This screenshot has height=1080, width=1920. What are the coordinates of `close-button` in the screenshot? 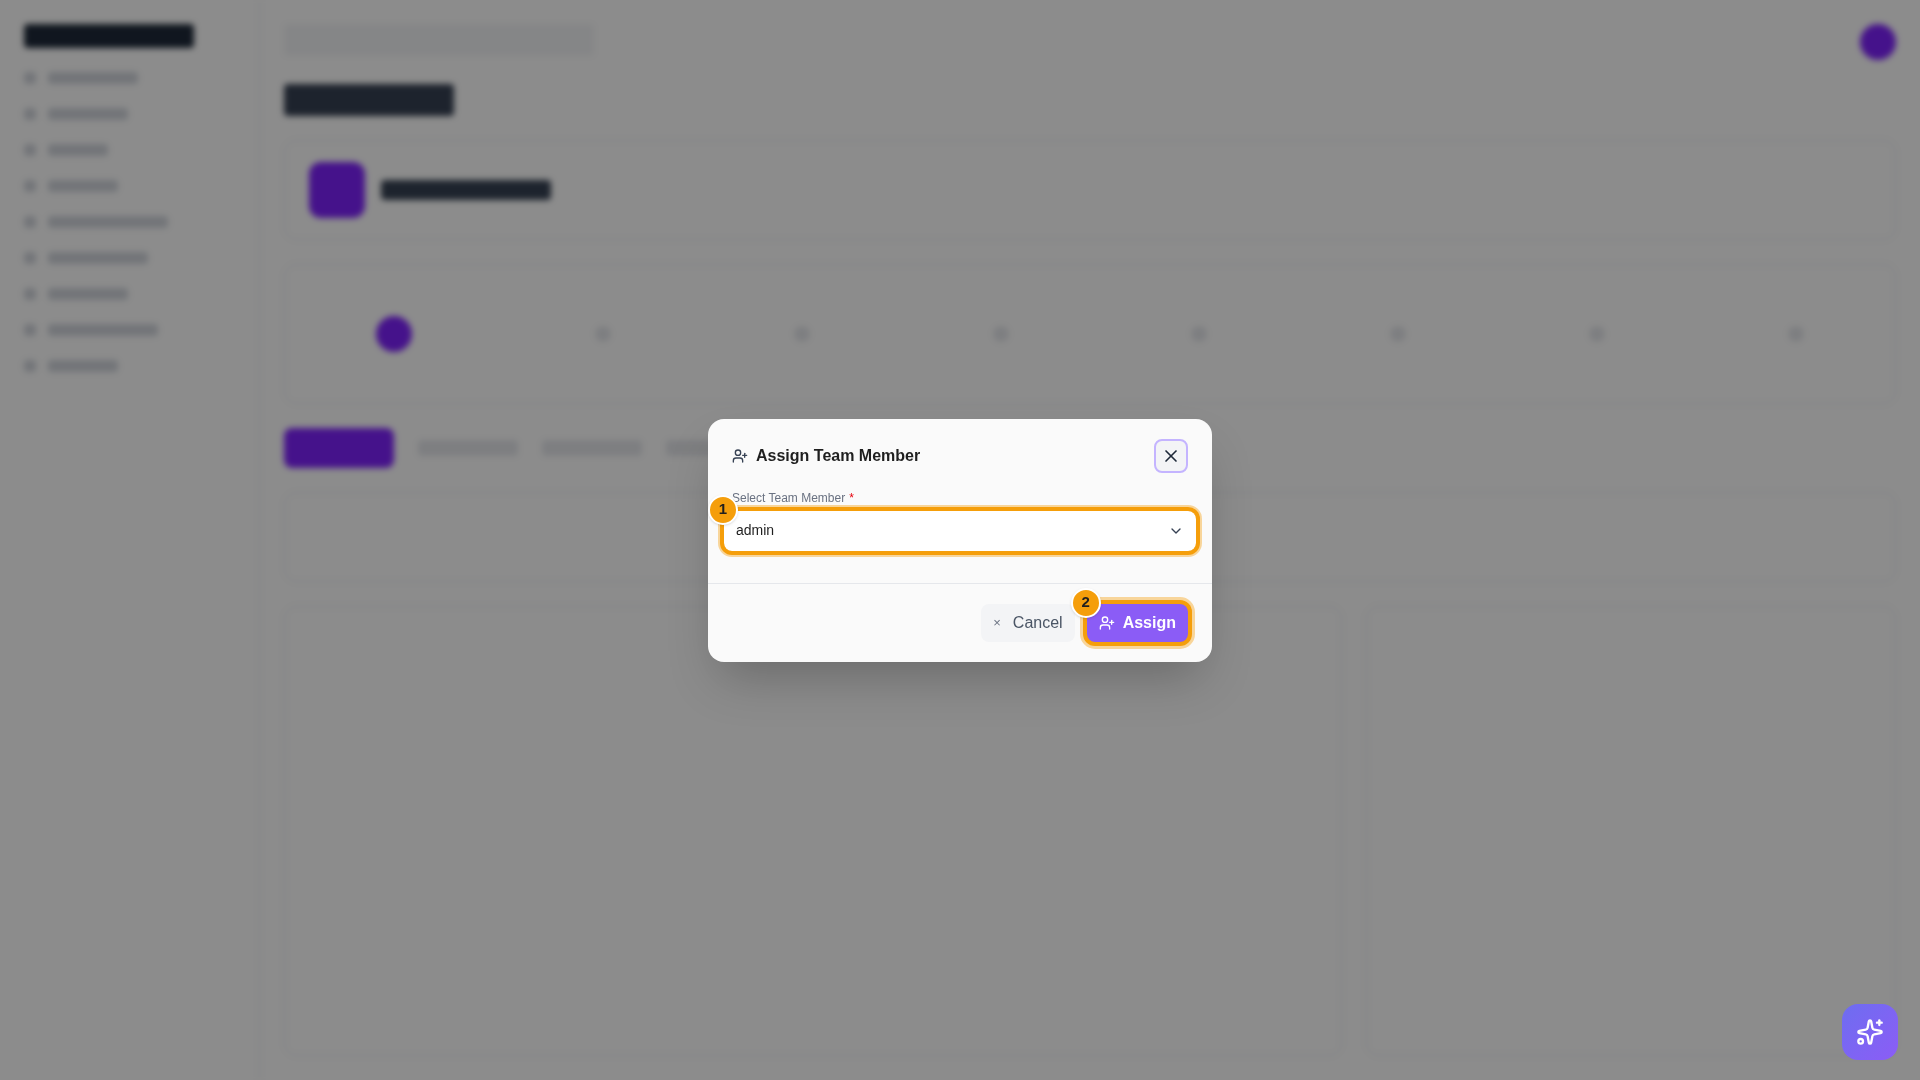 It's located at (1171, 455).